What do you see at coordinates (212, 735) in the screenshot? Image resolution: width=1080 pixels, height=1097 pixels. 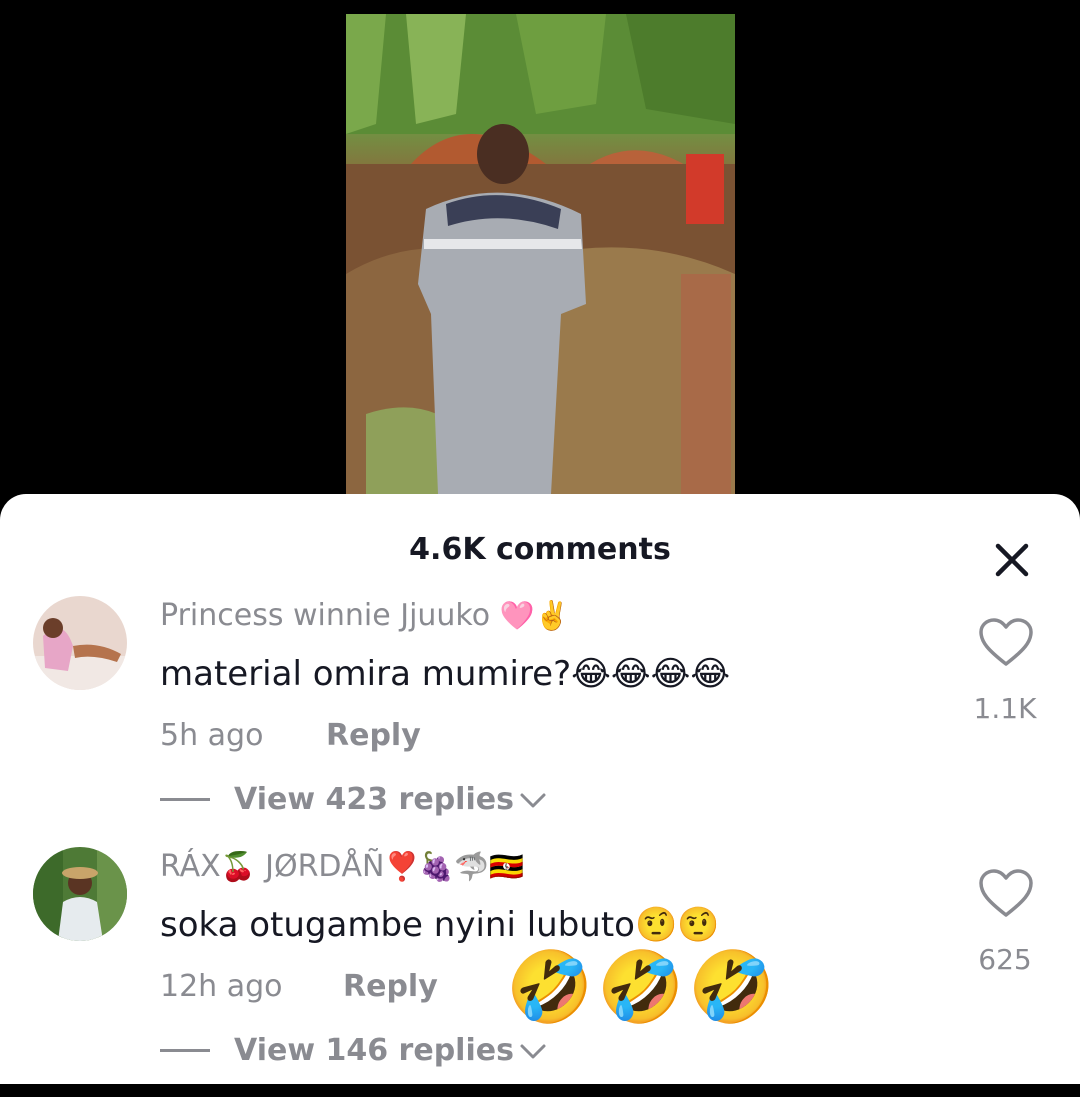 I see `comment-timestamp: 5h ago` at bounding box center [212, 735].